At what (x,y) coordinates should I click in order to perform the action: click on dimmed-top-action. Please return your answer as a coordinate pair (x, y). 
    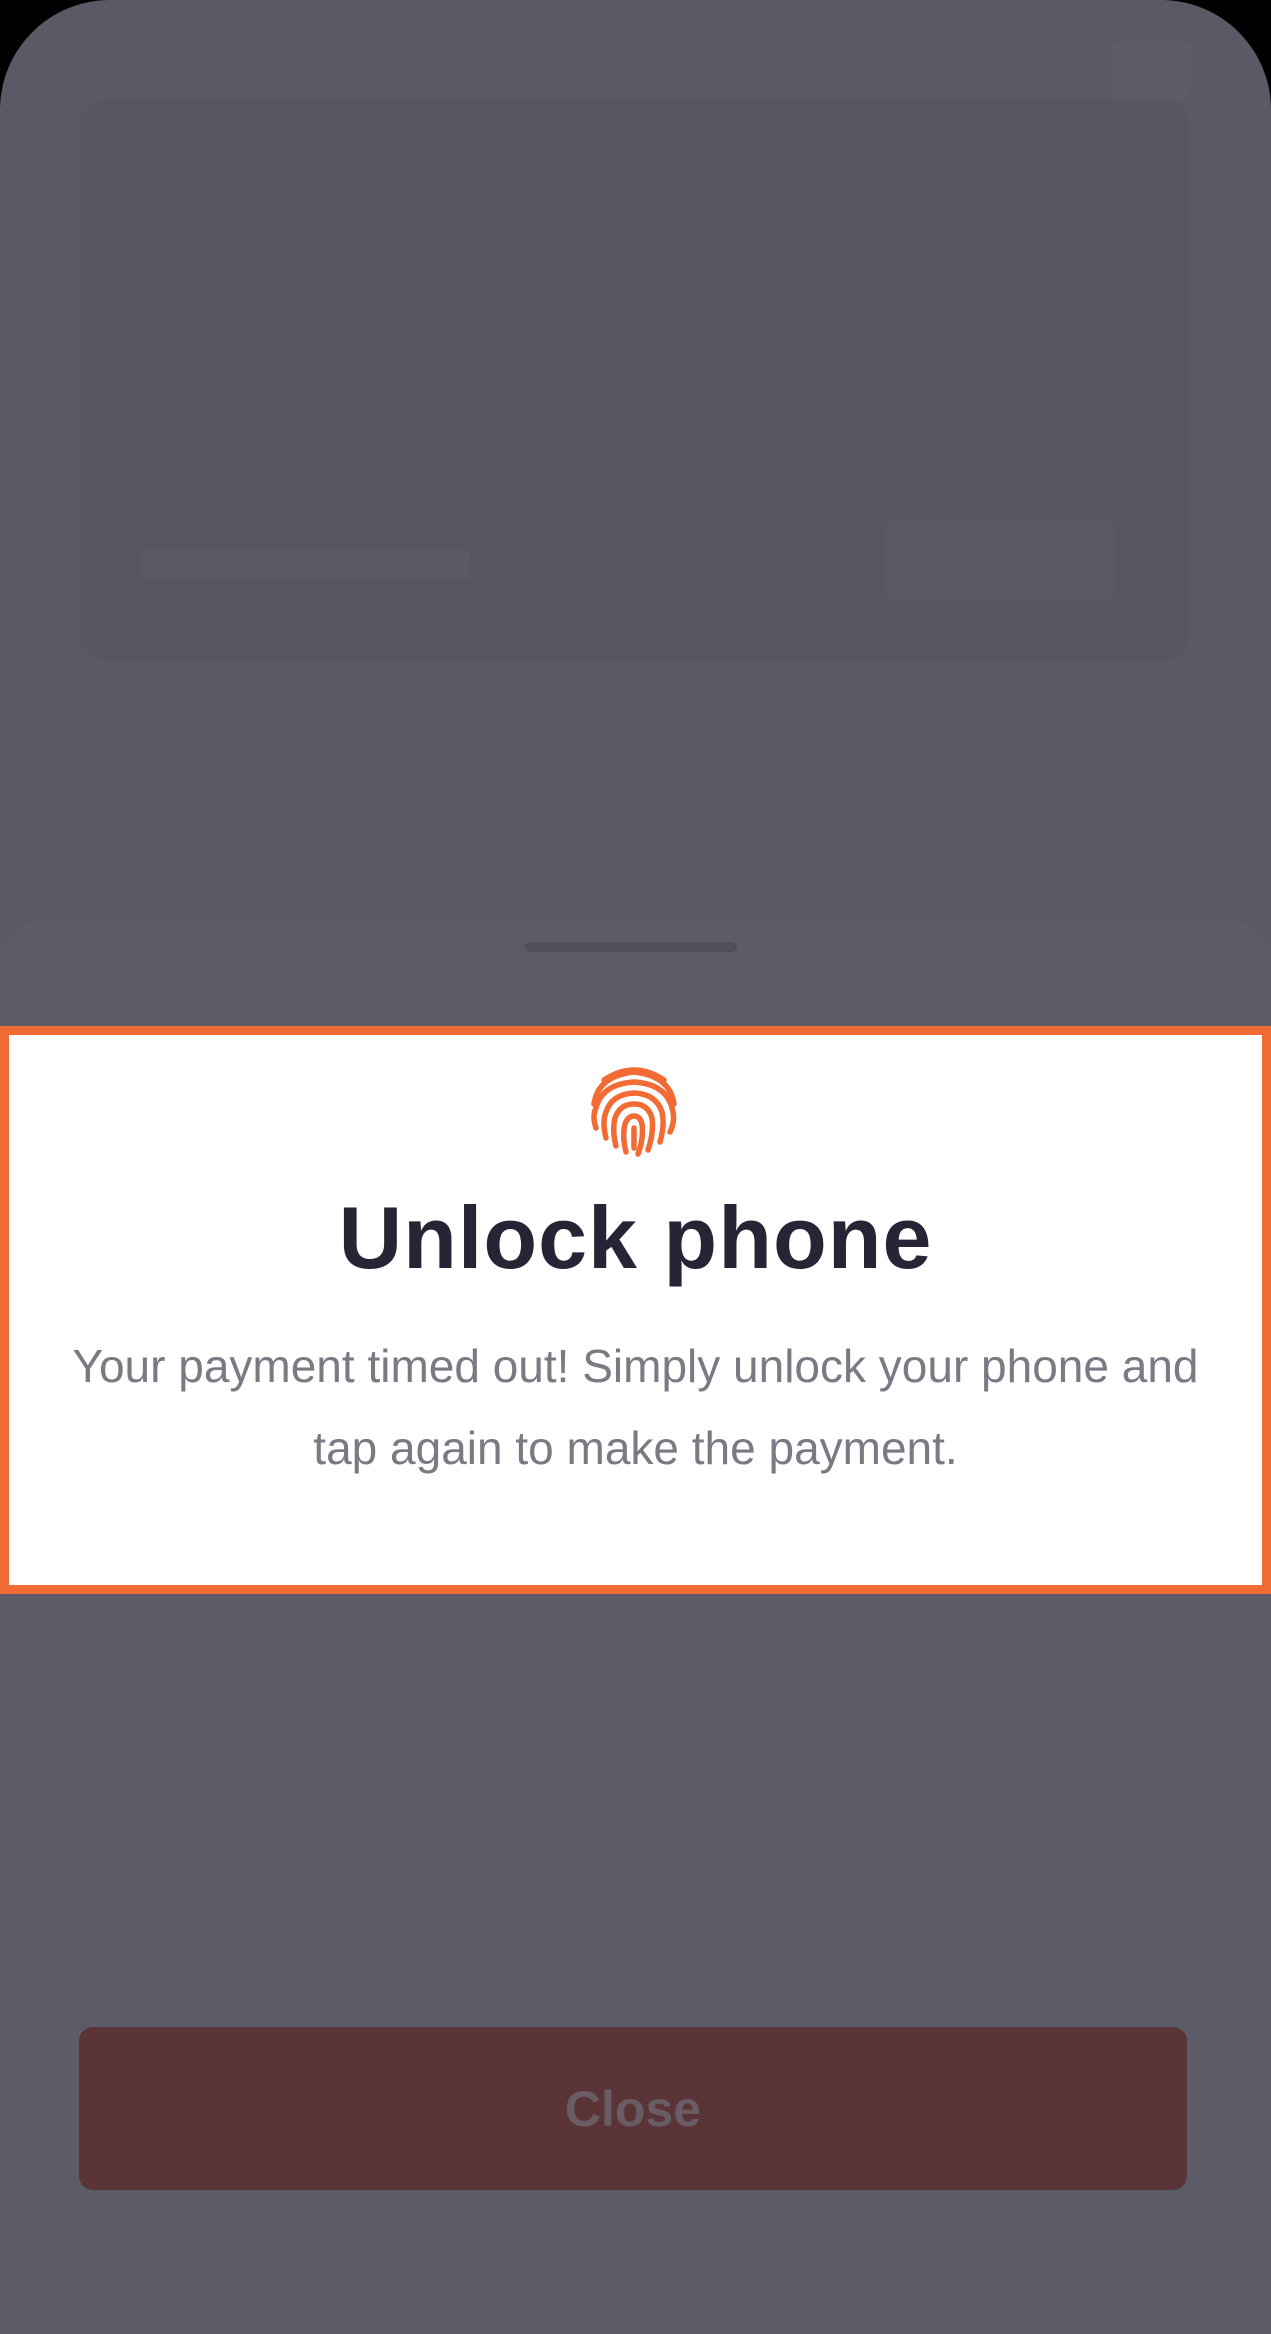
    Looking at the image, I should click on (1151, 70).